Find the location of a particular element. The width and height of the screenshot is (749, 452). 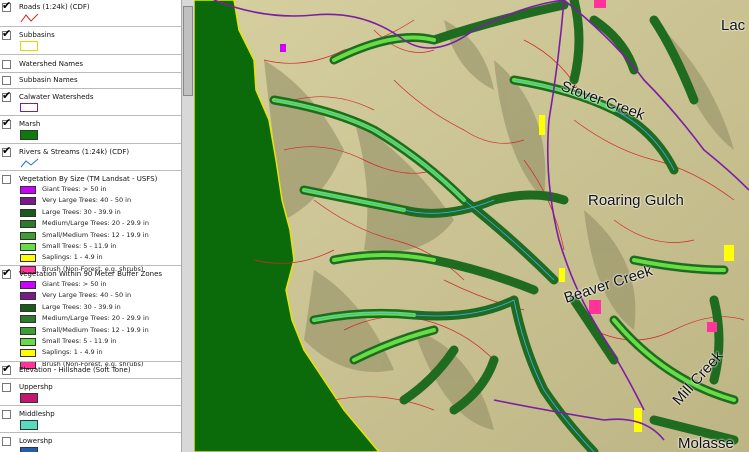

layer-label: Calwater Watersheds is located at coordinates (56, 97).